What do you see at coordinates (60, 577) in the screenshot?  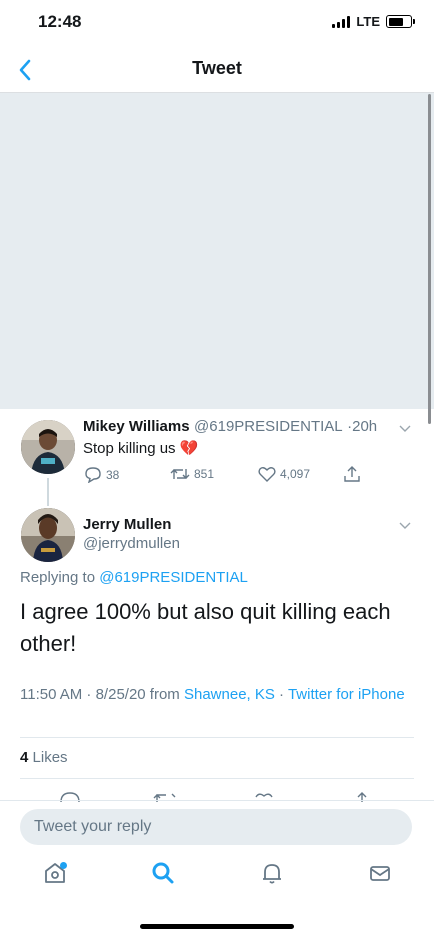 I see `replying-to-label: Replying to` at bounding box center [60, 577].